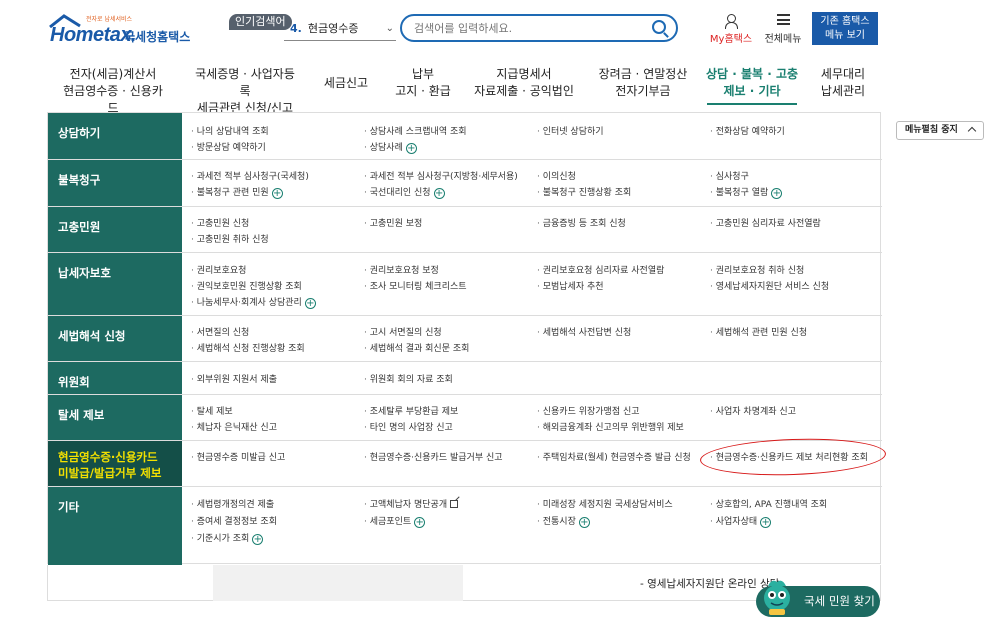  I want to click on menu-link: 상호합의, APA 진행내역 조회, so click(768, 503).